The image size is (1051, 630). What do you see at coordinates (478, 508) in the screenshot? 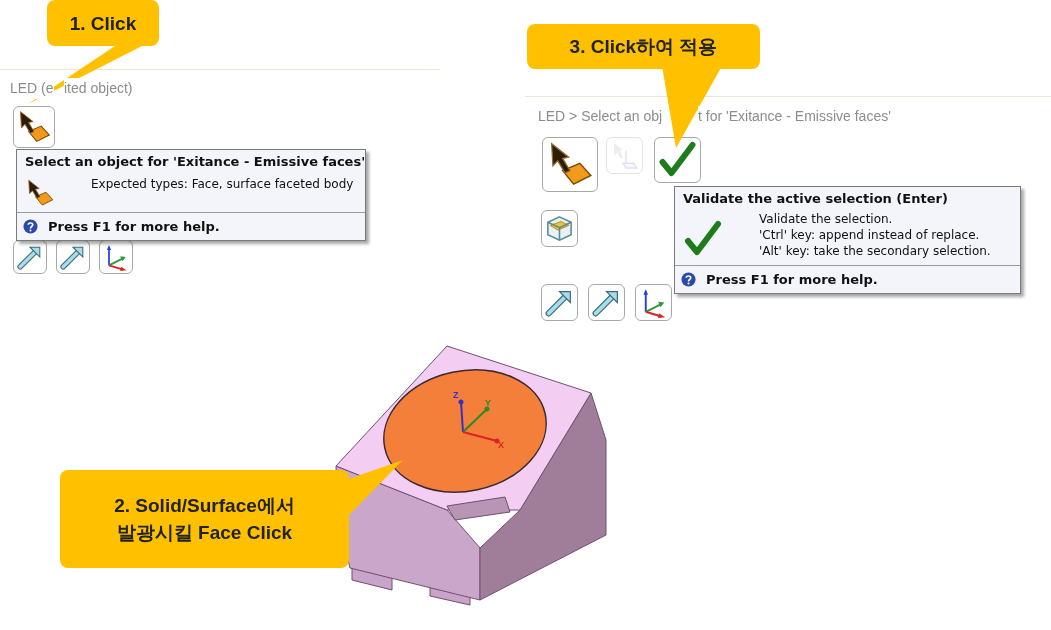
I see `notch` at bounding box center [478, 508].